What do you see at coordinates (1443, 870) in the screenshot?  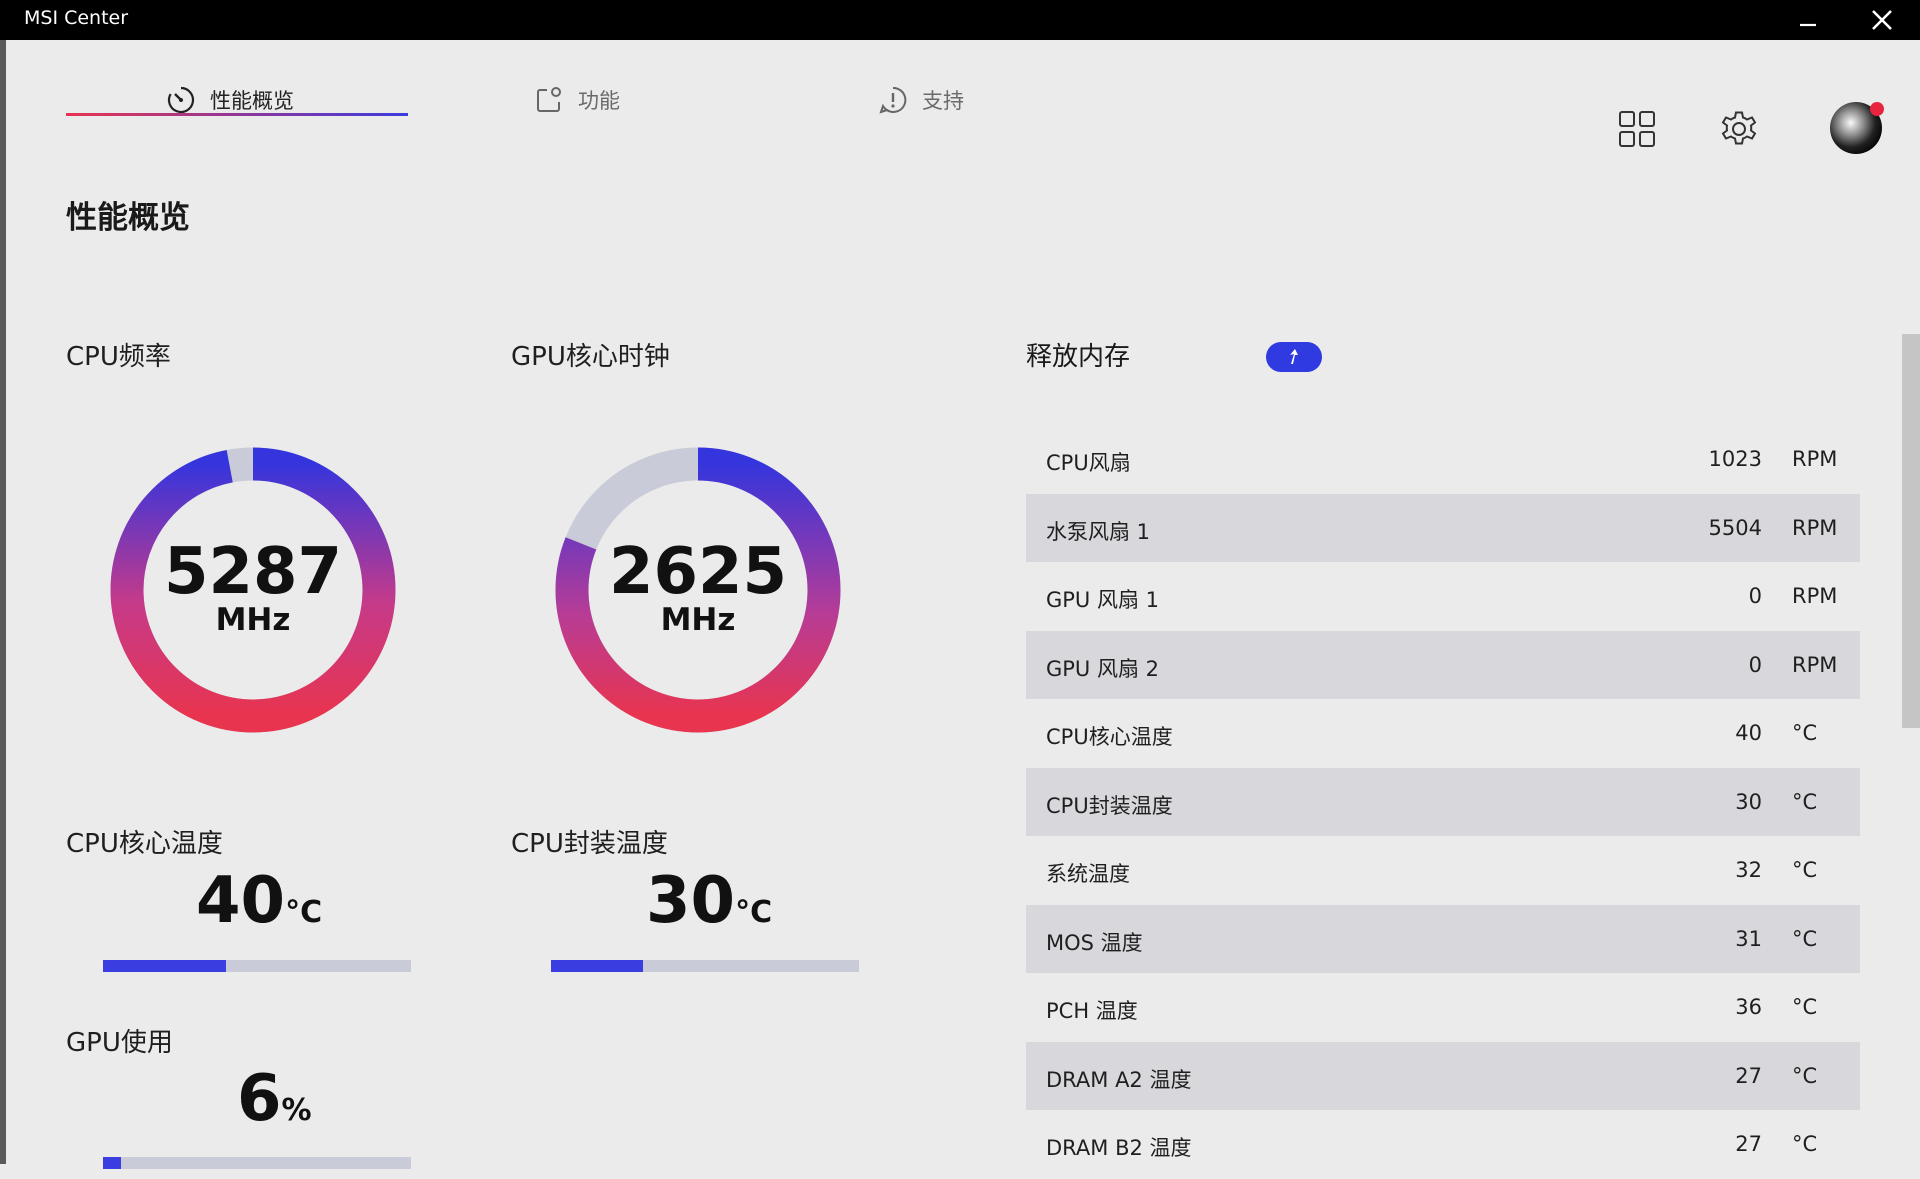 I see `sensor-row: 系统温度 32 °C` at bounding box center [1443, 870].